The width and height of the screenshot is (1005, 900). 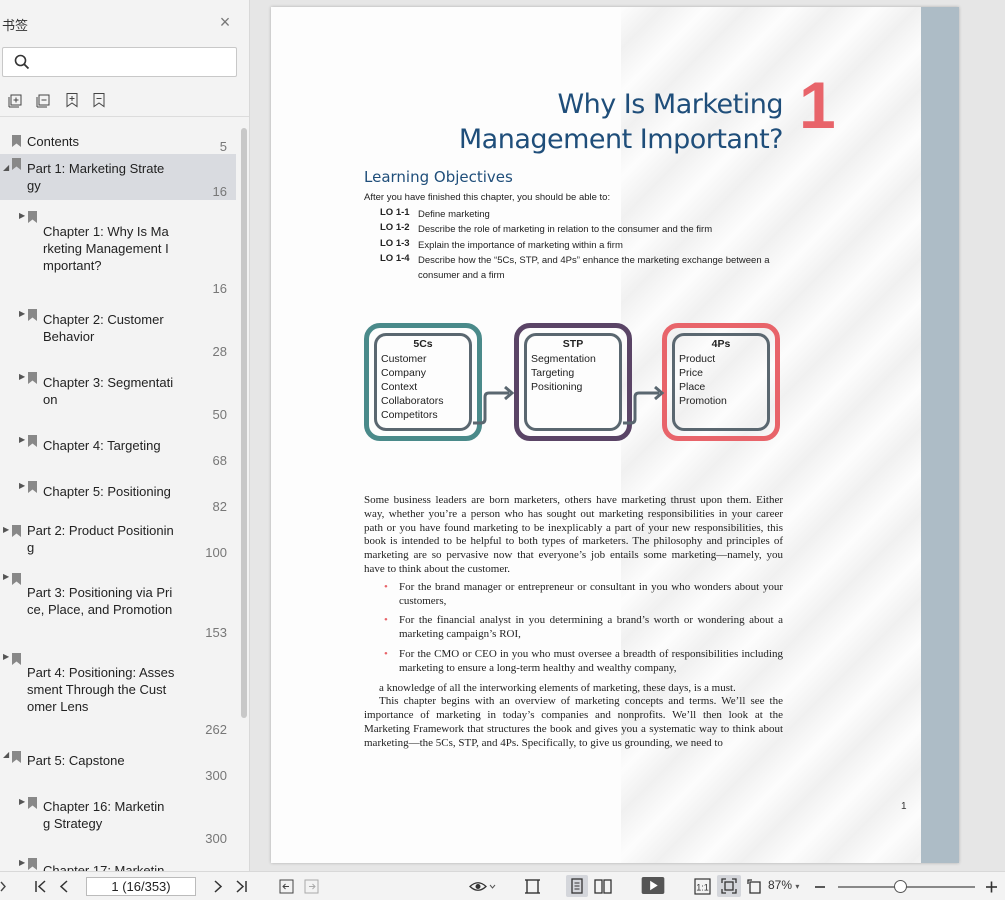 I want to click on eye-care-icon, so click(x=483, y=886).